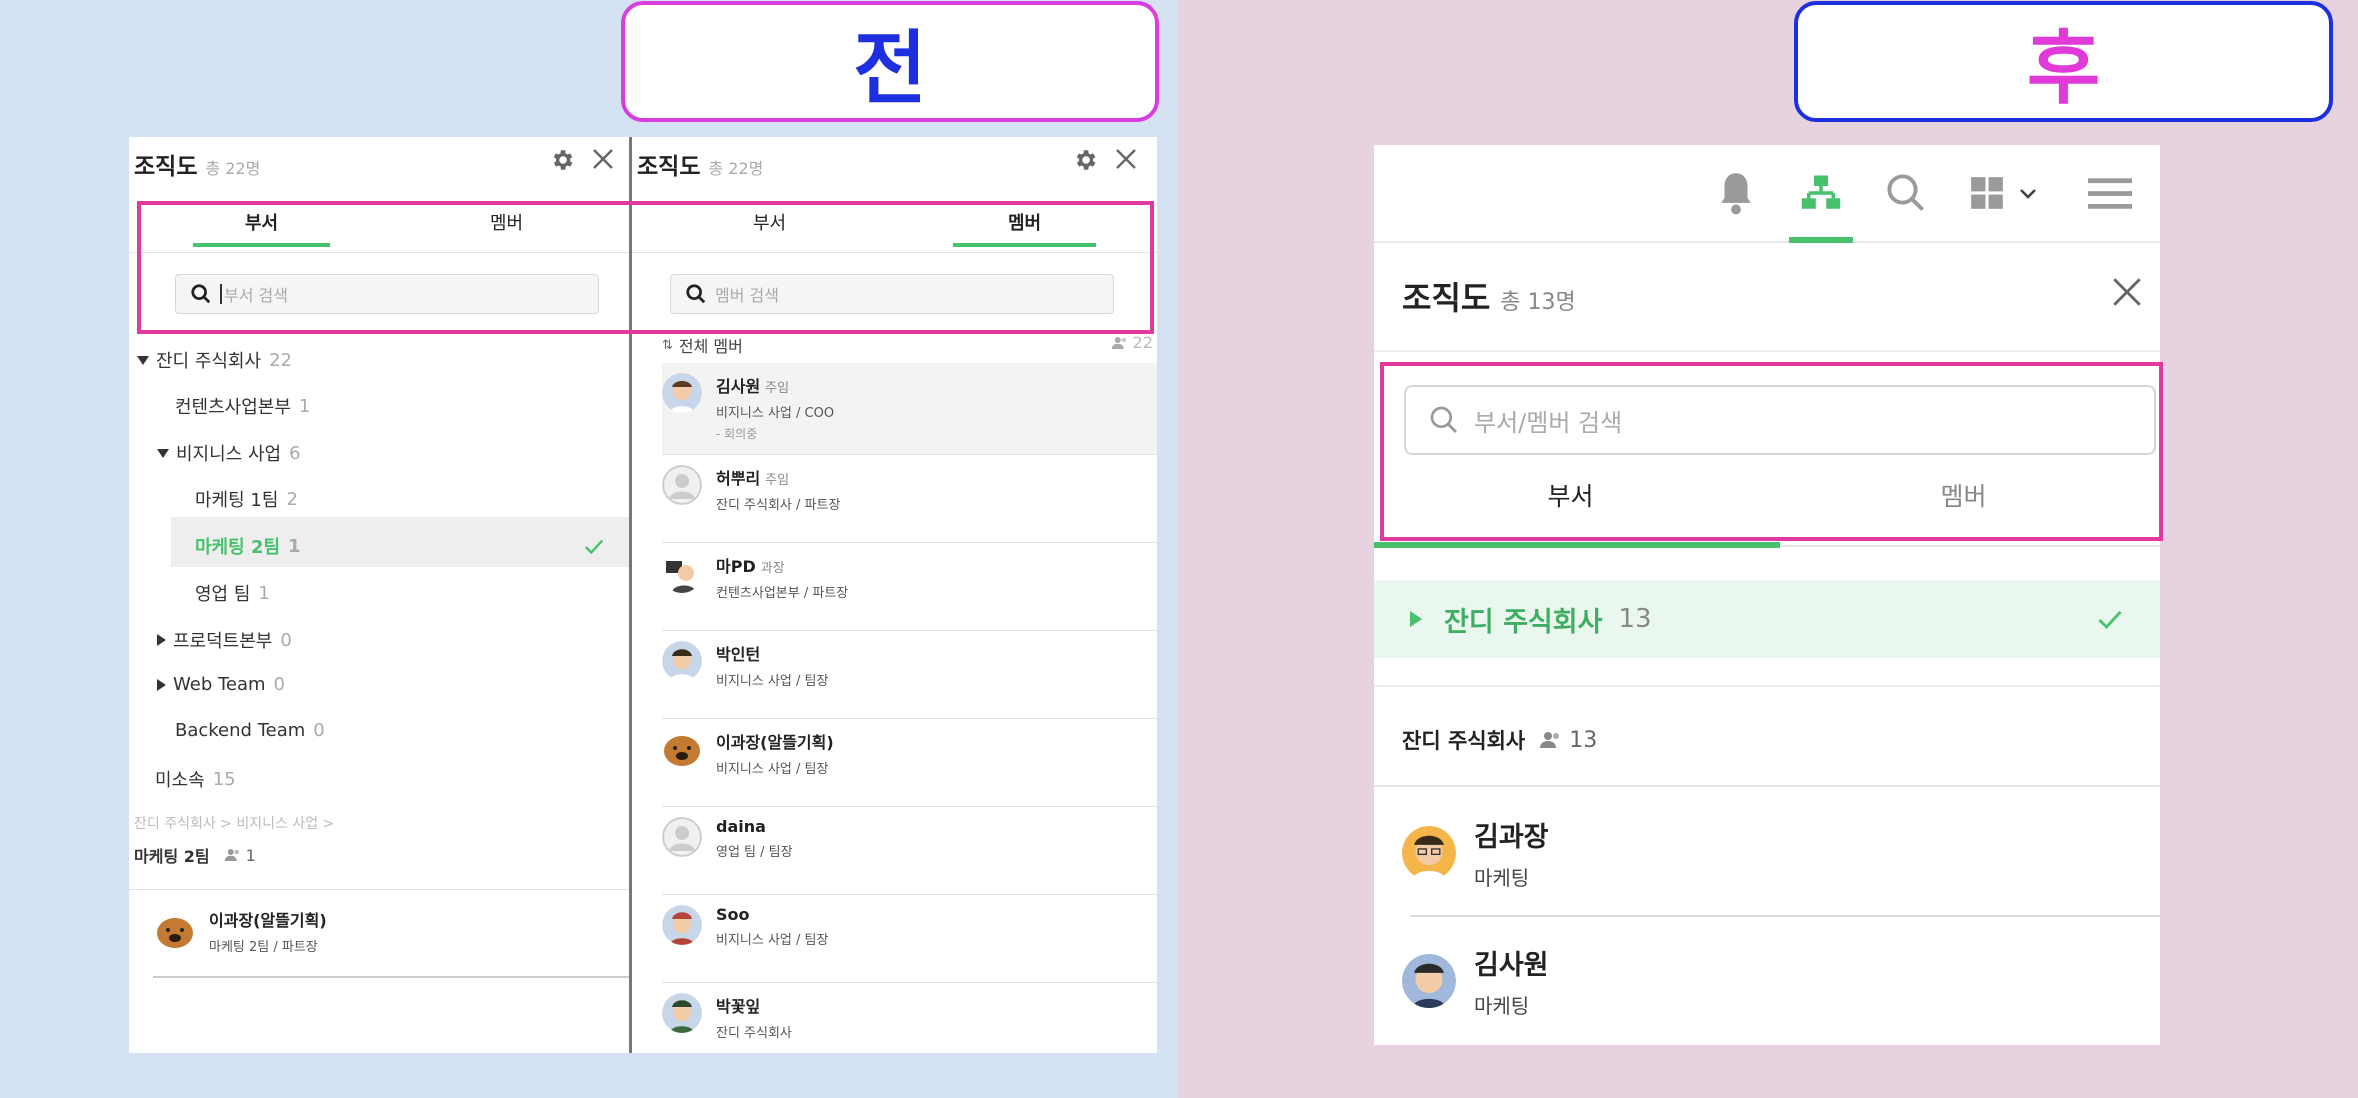 This screenshot has width=2358, height=1098. I want to click on company-row: 잔디 주식회사 13, so click(1767, 619).